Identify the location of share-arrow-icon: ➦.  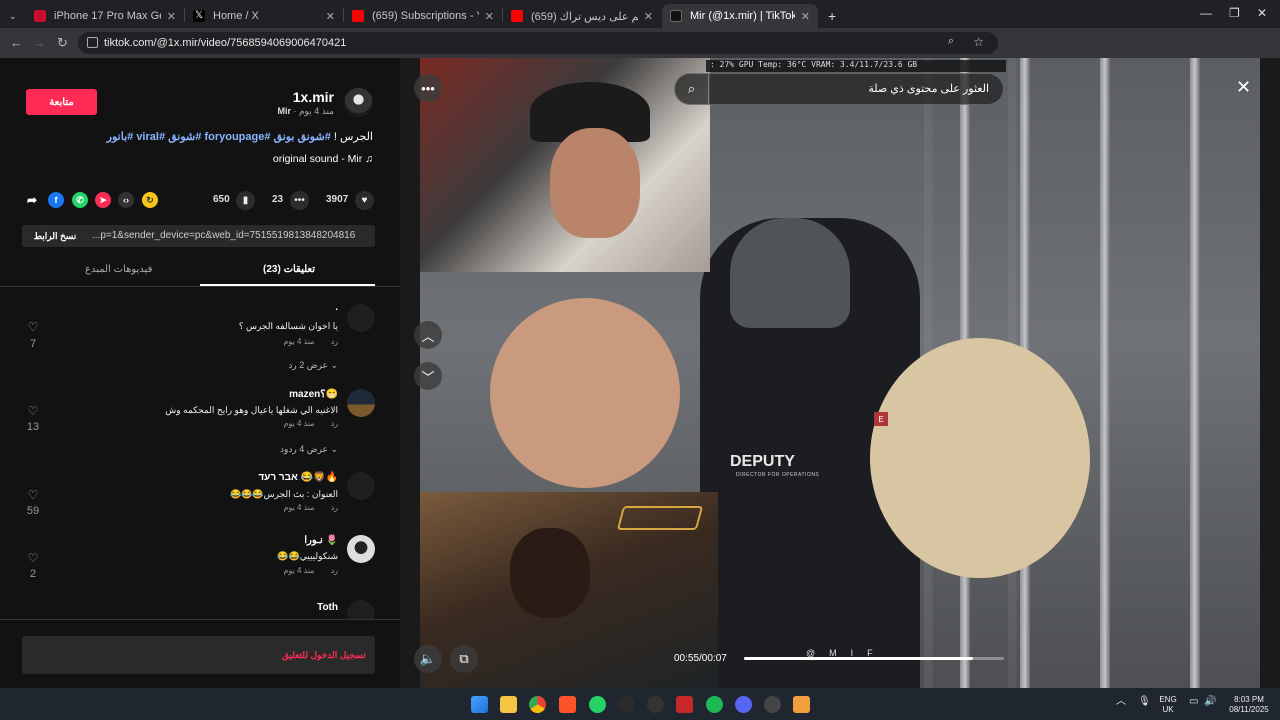
(32, 200).